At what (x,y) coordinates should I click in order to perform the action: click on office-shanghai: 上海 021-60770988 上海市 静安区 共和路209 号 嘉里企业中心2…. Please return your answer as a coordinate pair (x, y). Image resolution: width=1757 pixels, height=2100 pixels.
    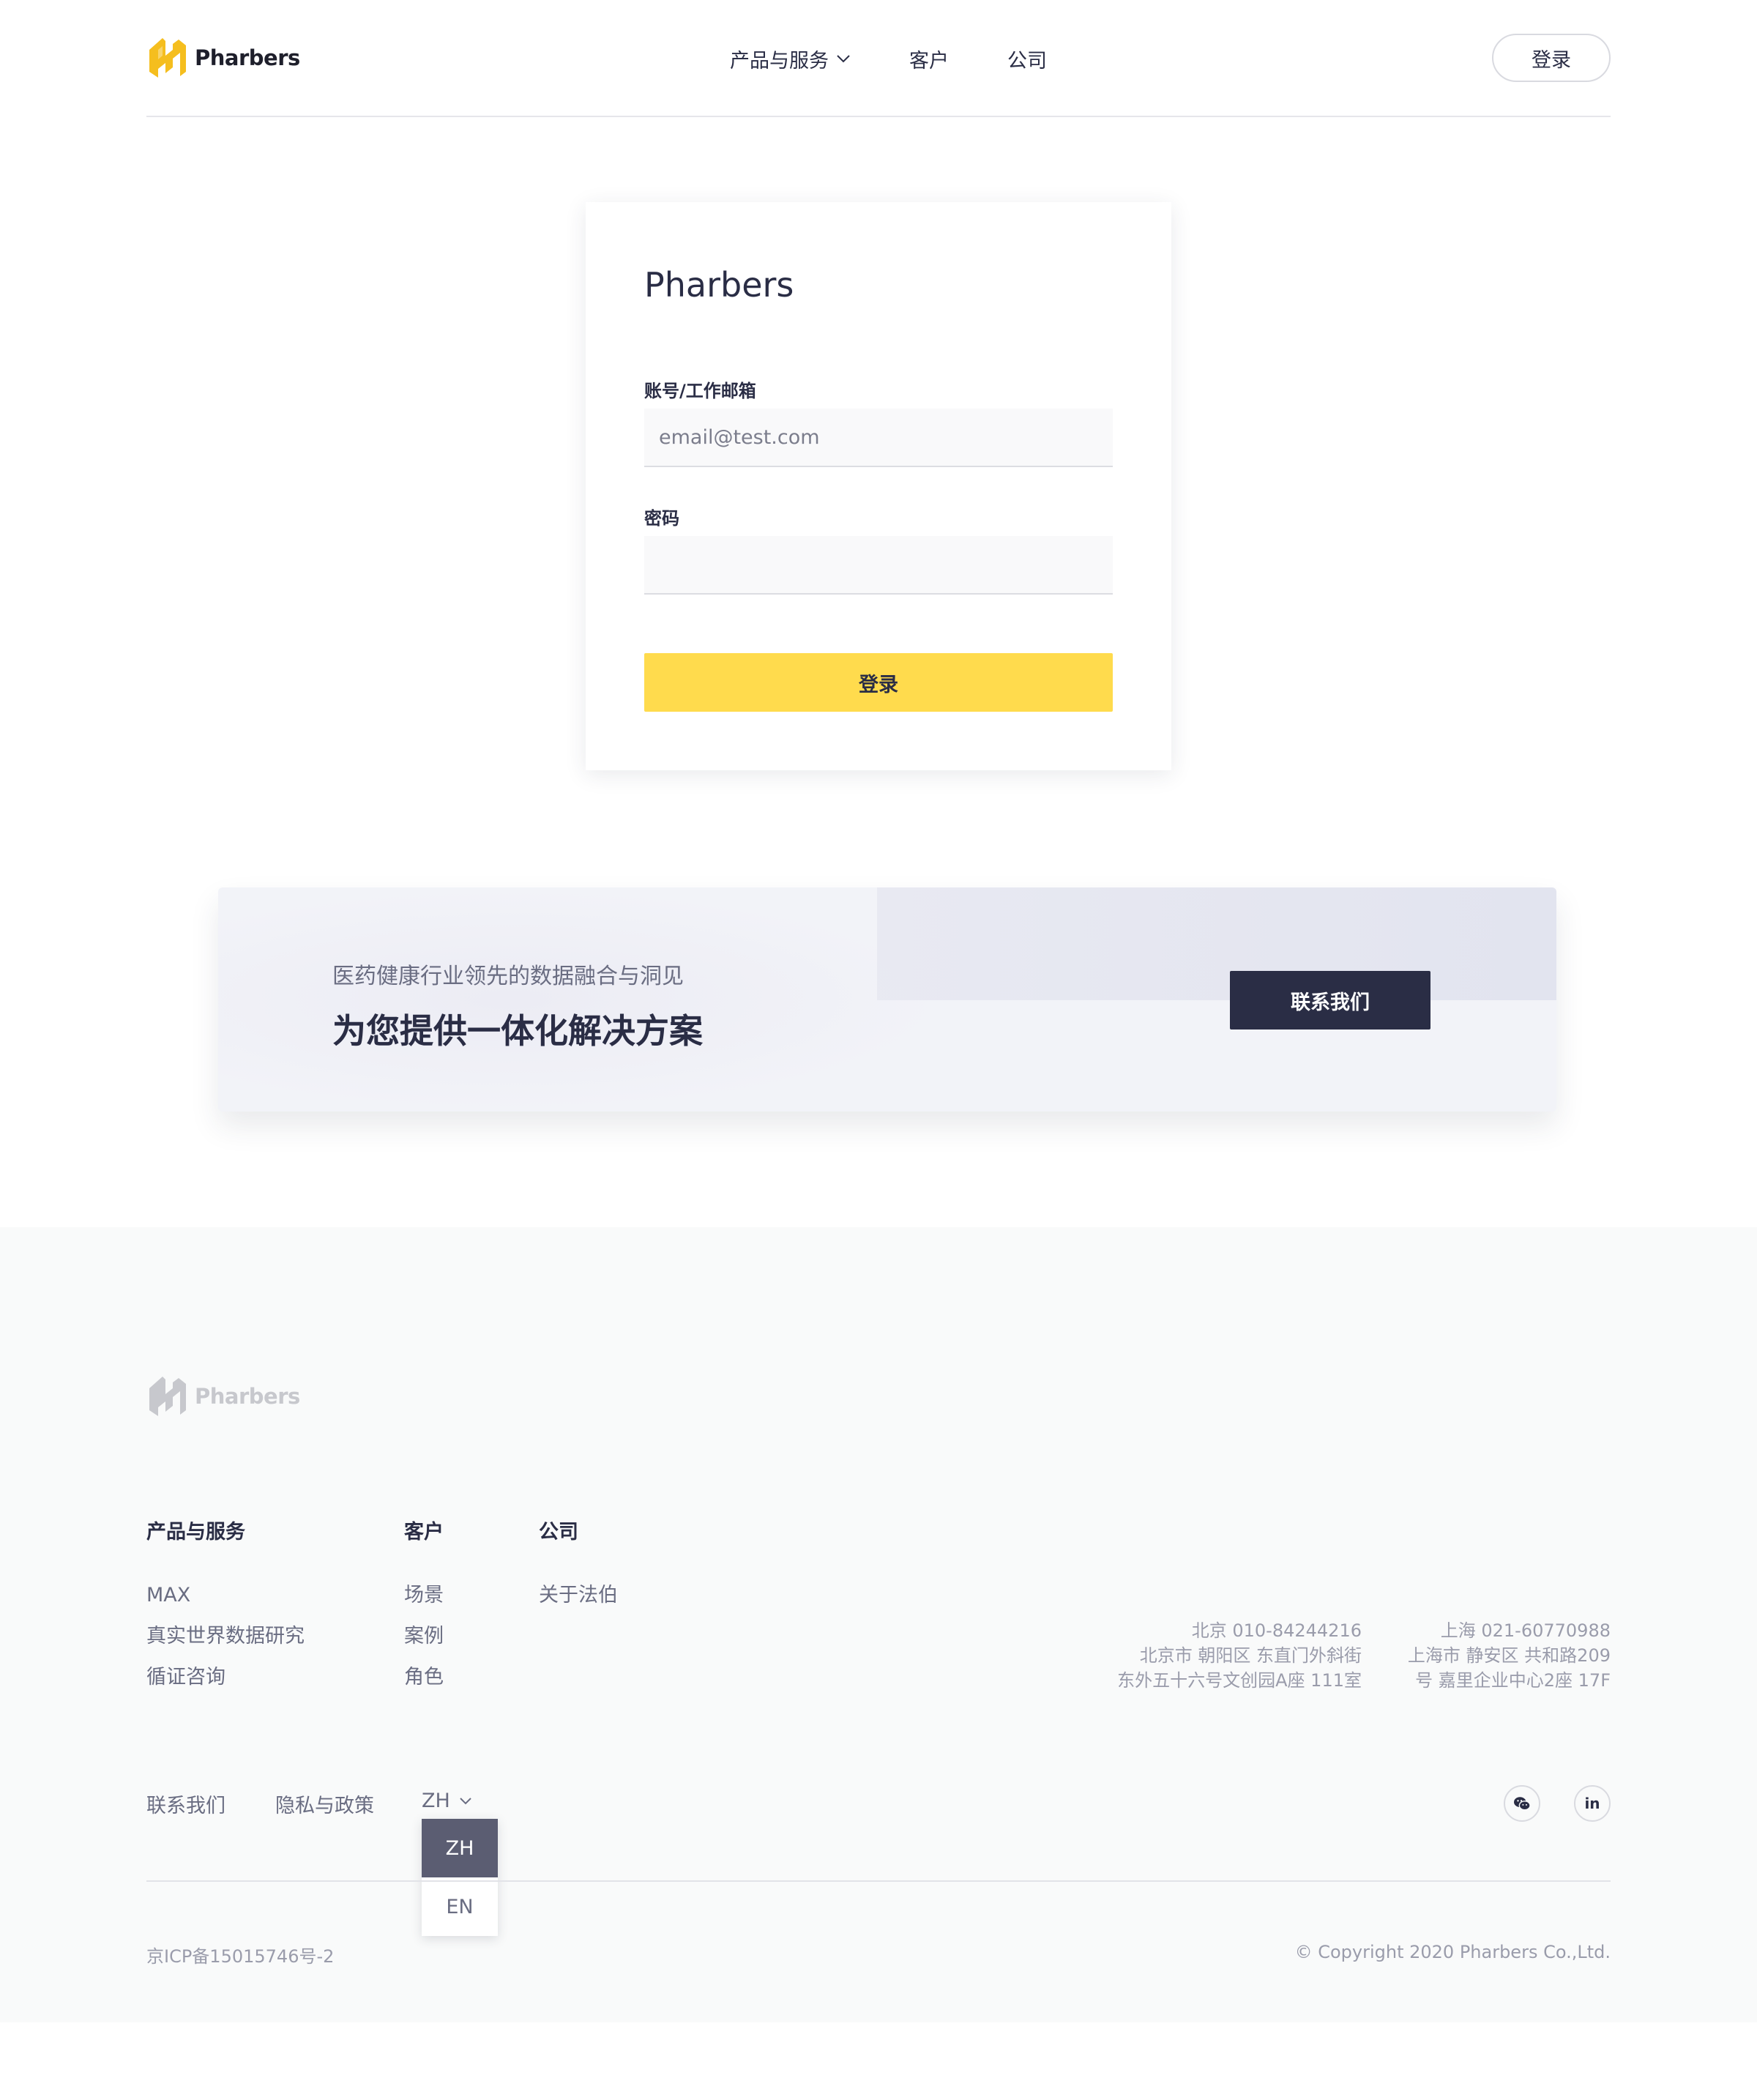
    Looking at the image, I should click on (1509, 1655).